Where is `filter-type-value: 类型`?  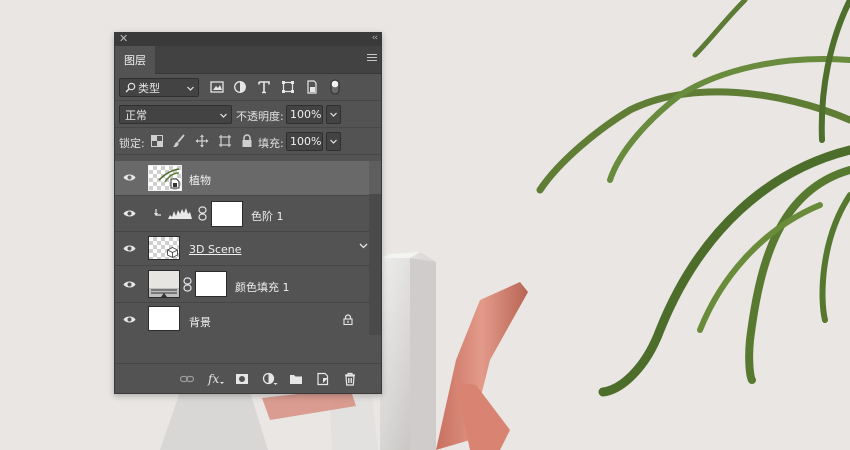 filter-type-value: 类型 is located at coordinates (149, 88).